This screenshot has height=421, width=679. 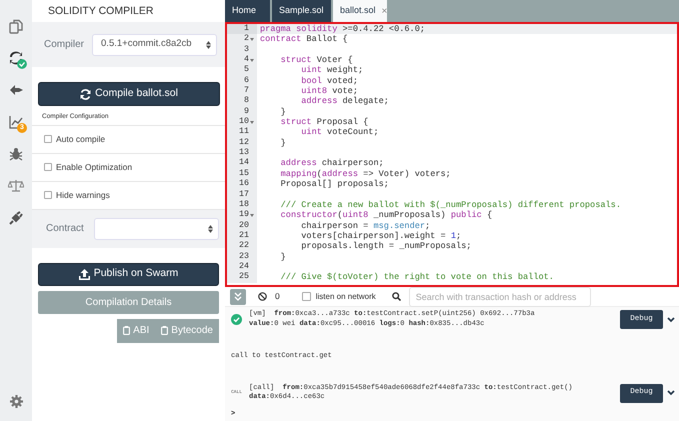 I want to click on line-number: 23, so click(x=244, y=257).